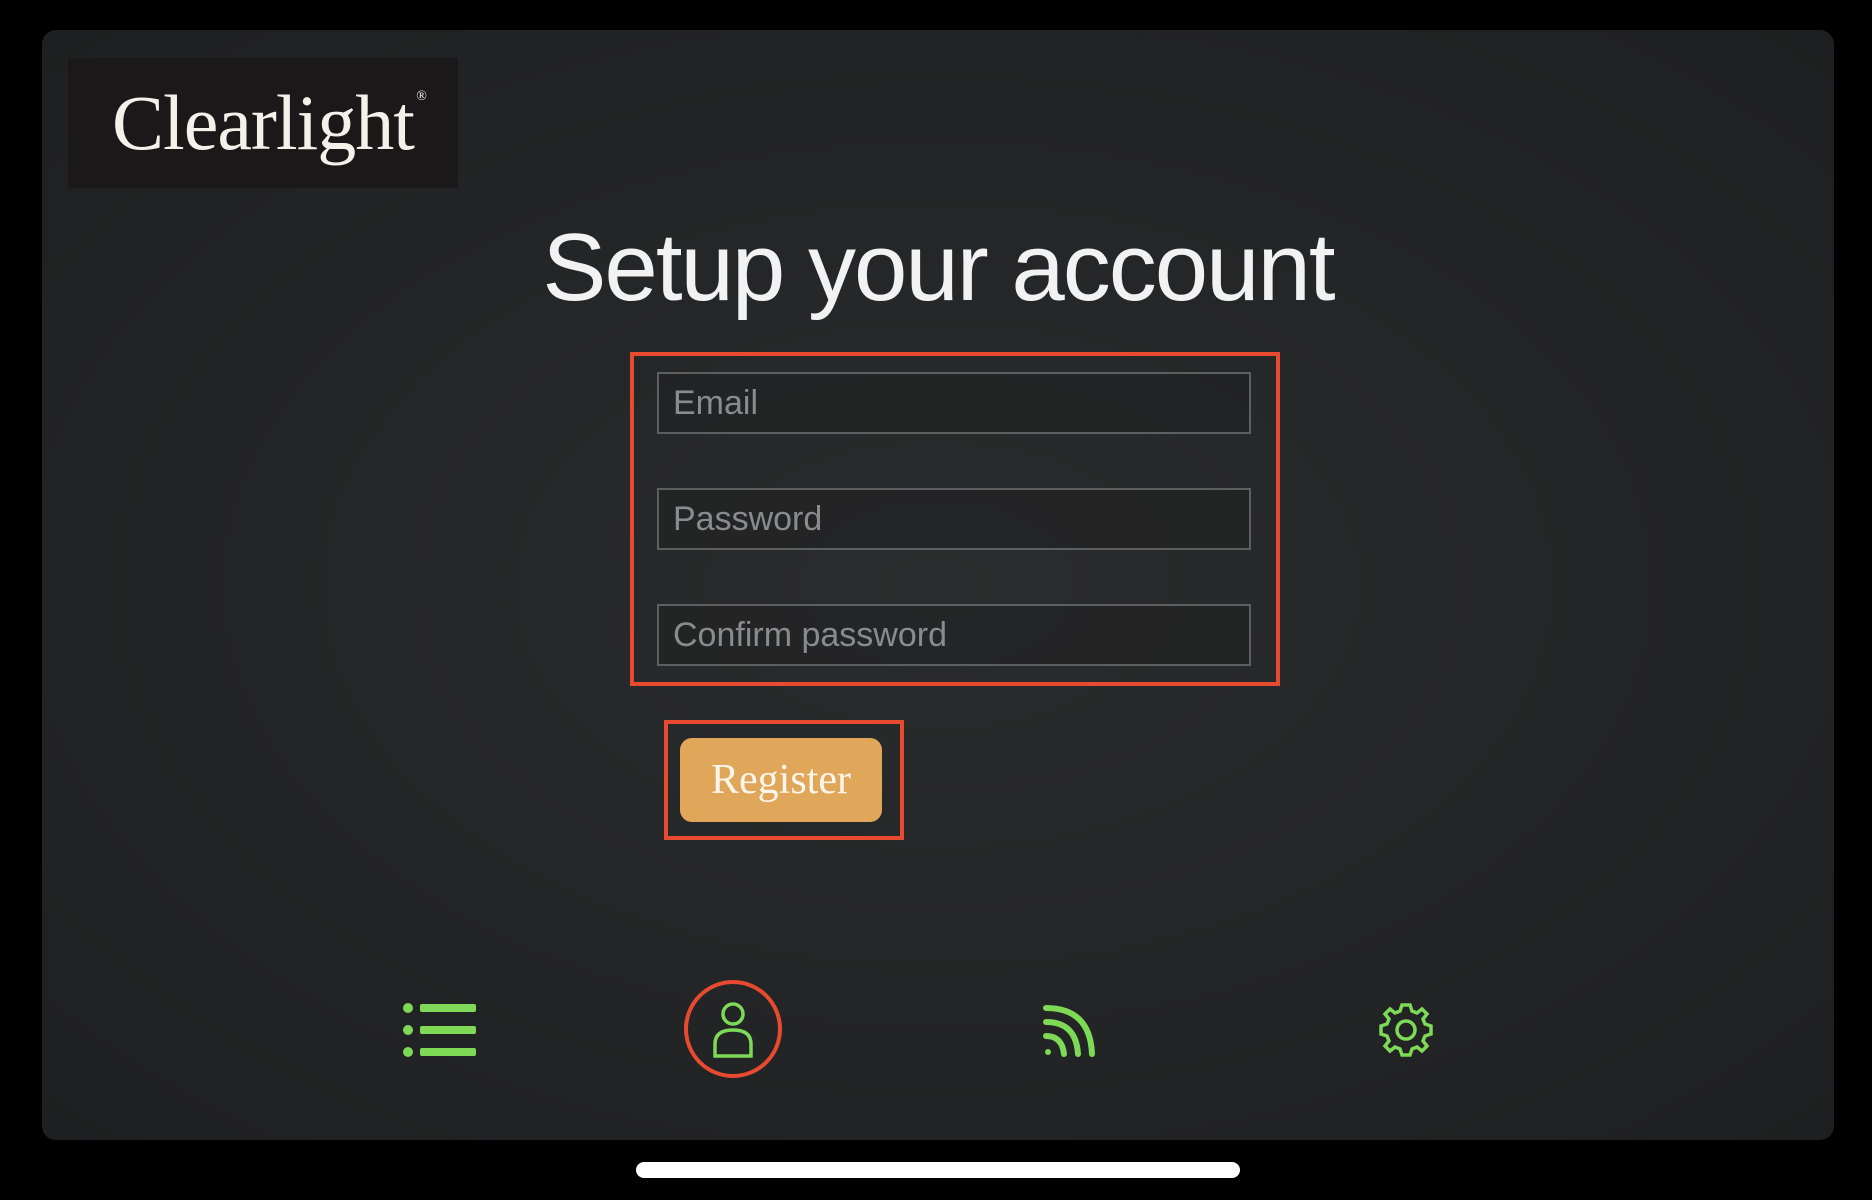  I want to click on nav-item-wifi, so click(1070, 1030).